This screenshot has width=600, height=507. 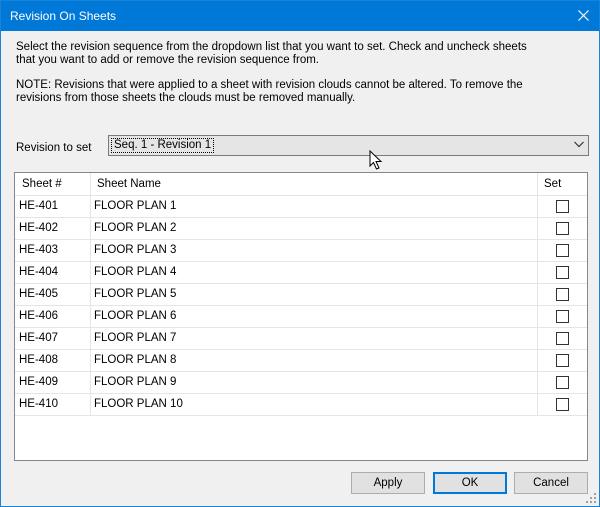 I want to click on sheet-name-cell: FLOOR PLAN 6, so click(x=135, y=316).